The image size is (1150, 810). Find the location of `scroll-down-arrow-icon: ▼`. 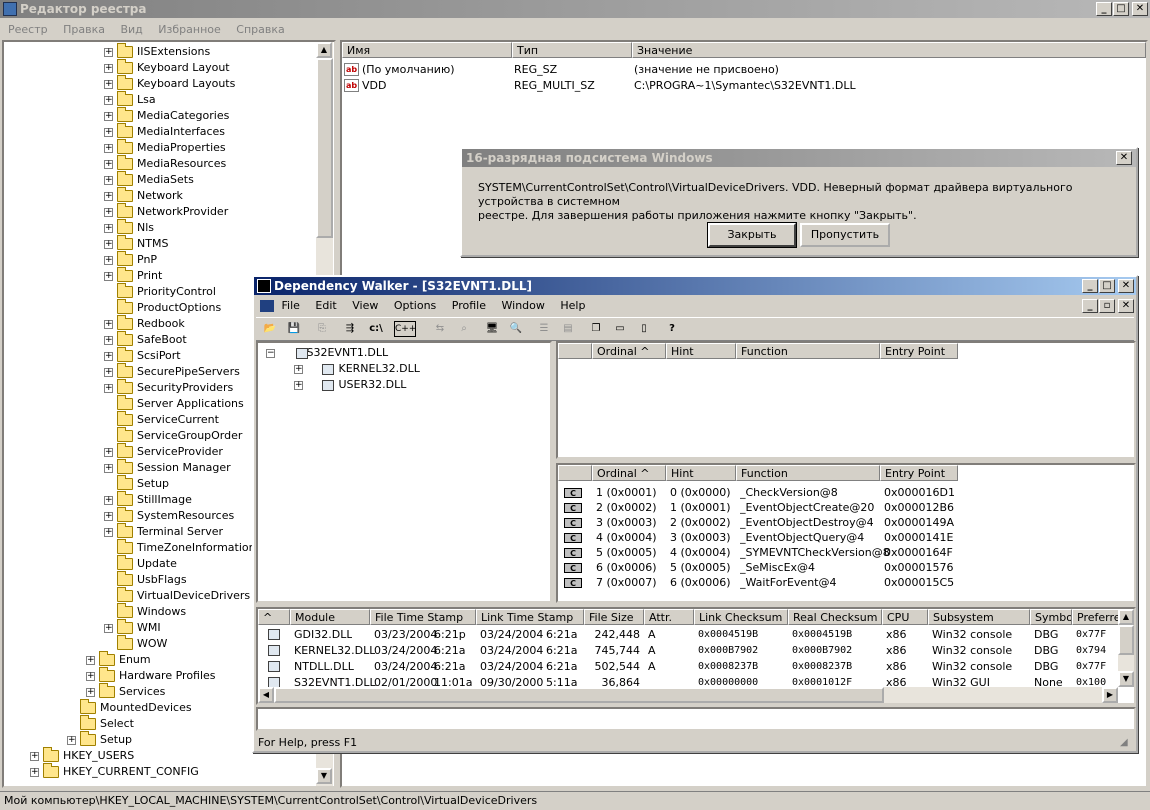

scroll-down-arrow-icon: ▼ is located at coordinates (1126, 679).